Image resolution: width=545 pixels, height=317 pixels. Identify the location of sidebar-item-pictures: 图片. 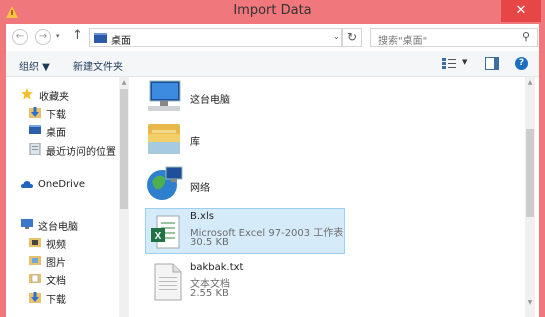
(61, 261).